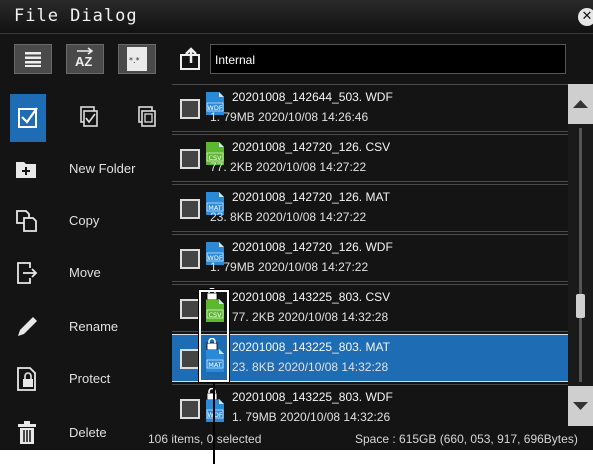  I want to click on copy-button: Copy, so click(85, 221).